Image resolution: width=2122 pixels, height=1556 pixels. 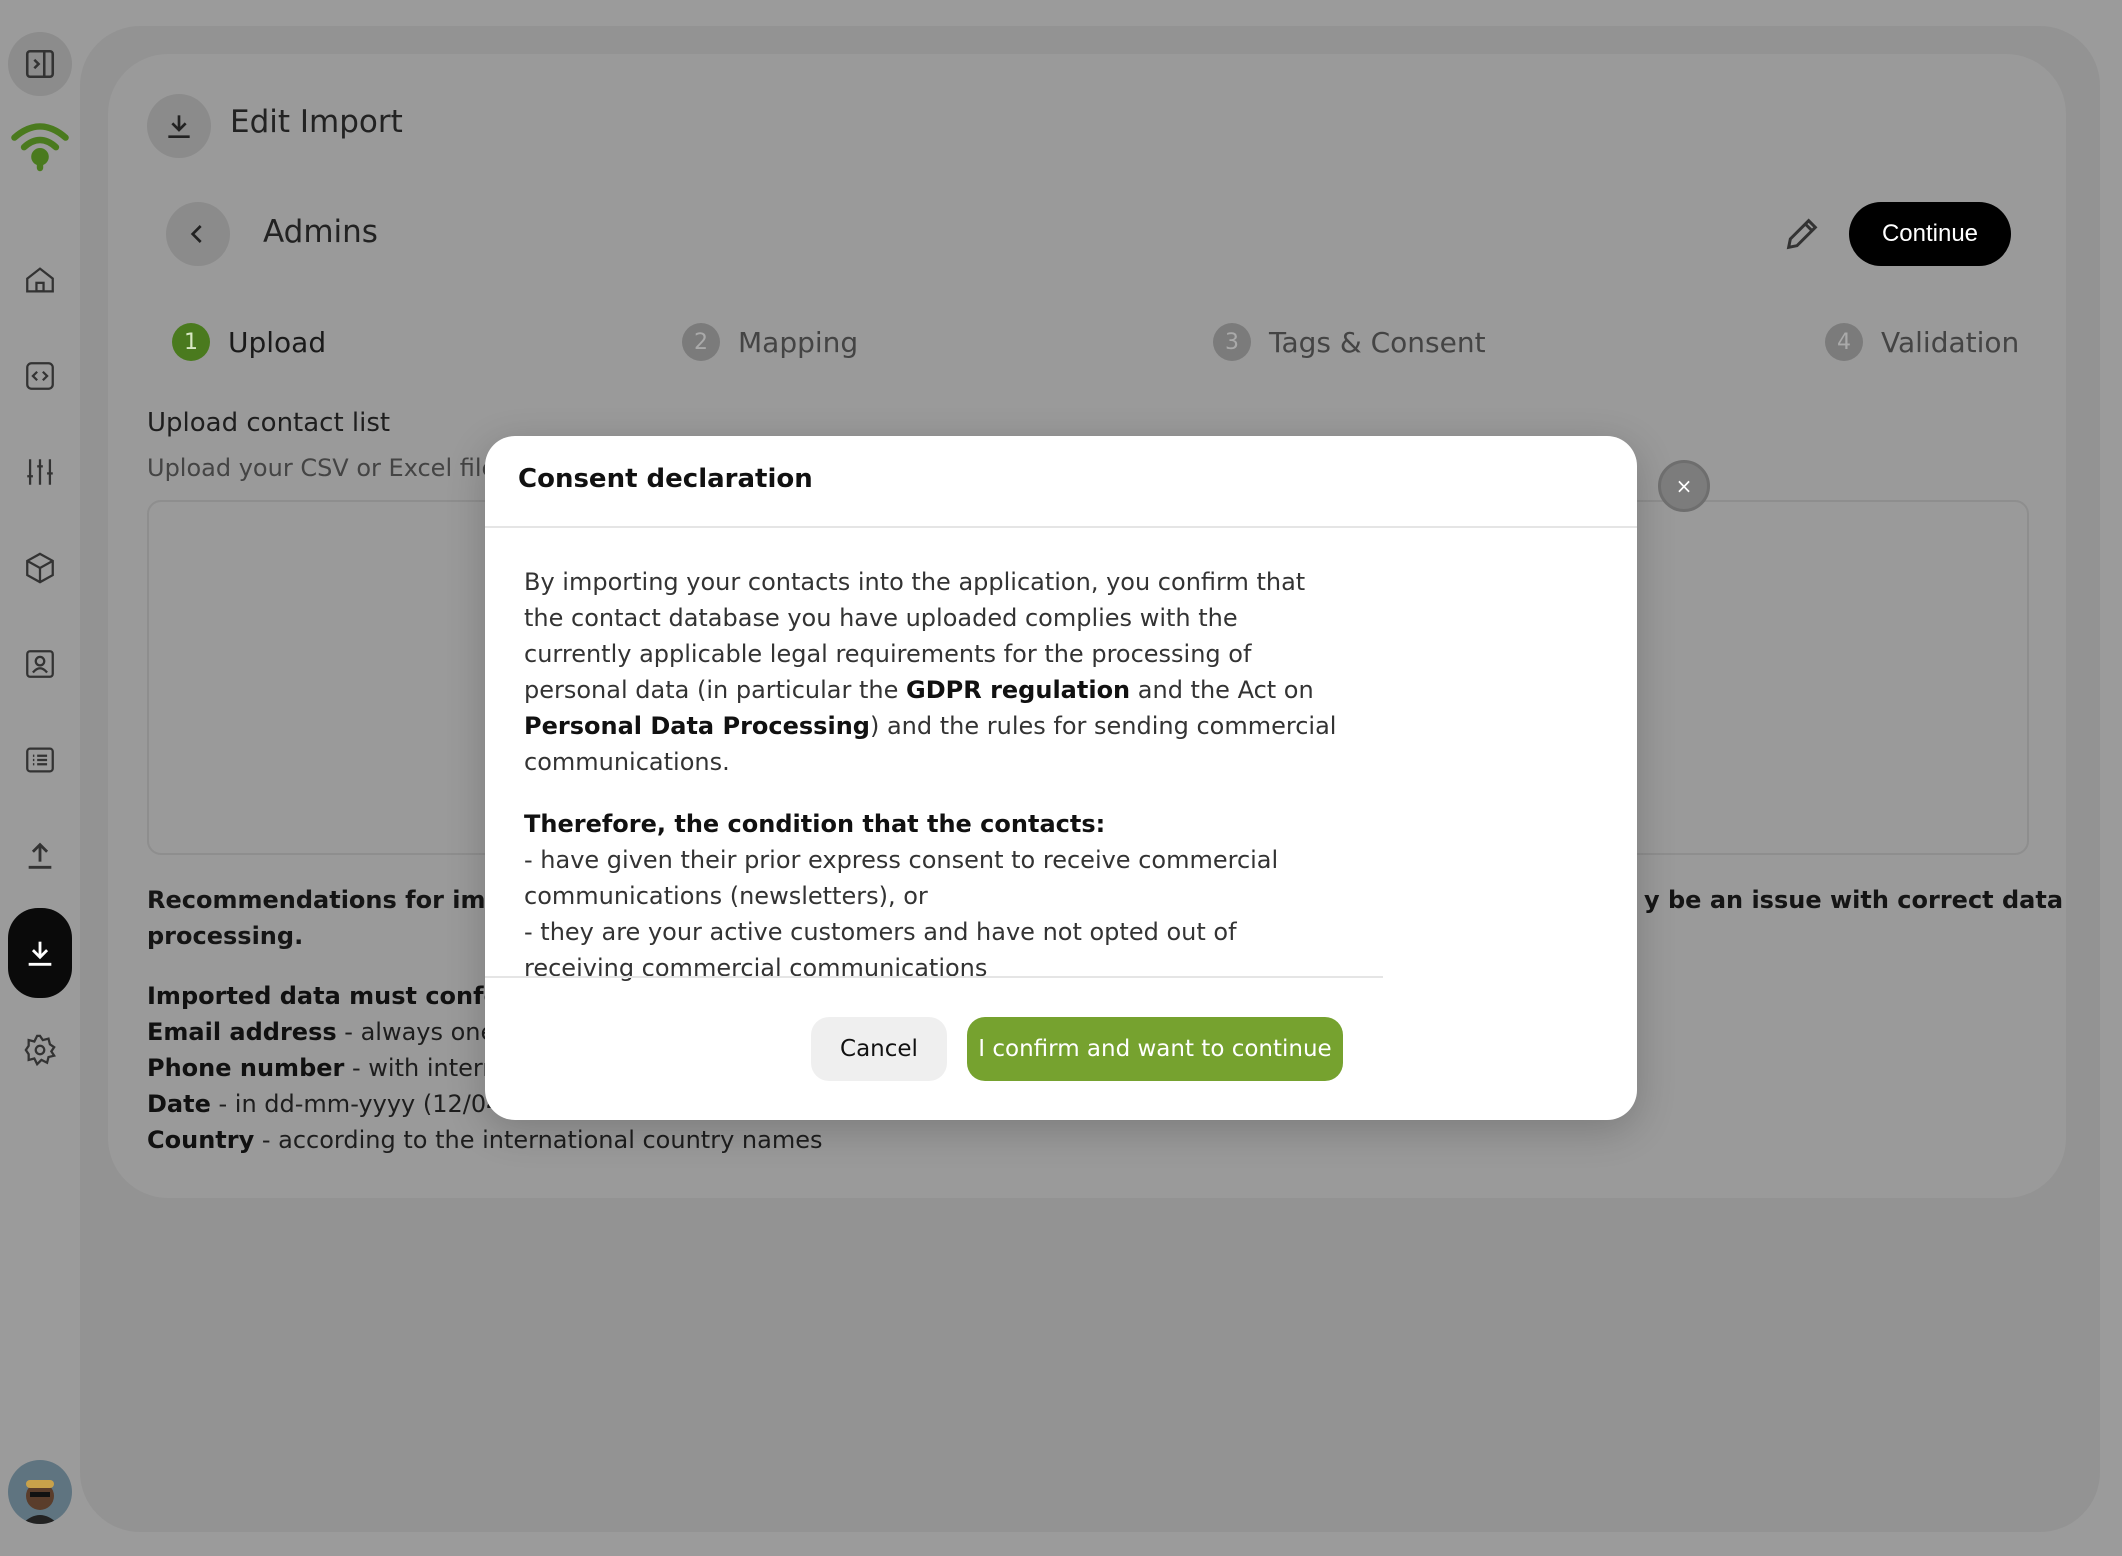 I want to click on sidebar, so click(x=40, y=778).